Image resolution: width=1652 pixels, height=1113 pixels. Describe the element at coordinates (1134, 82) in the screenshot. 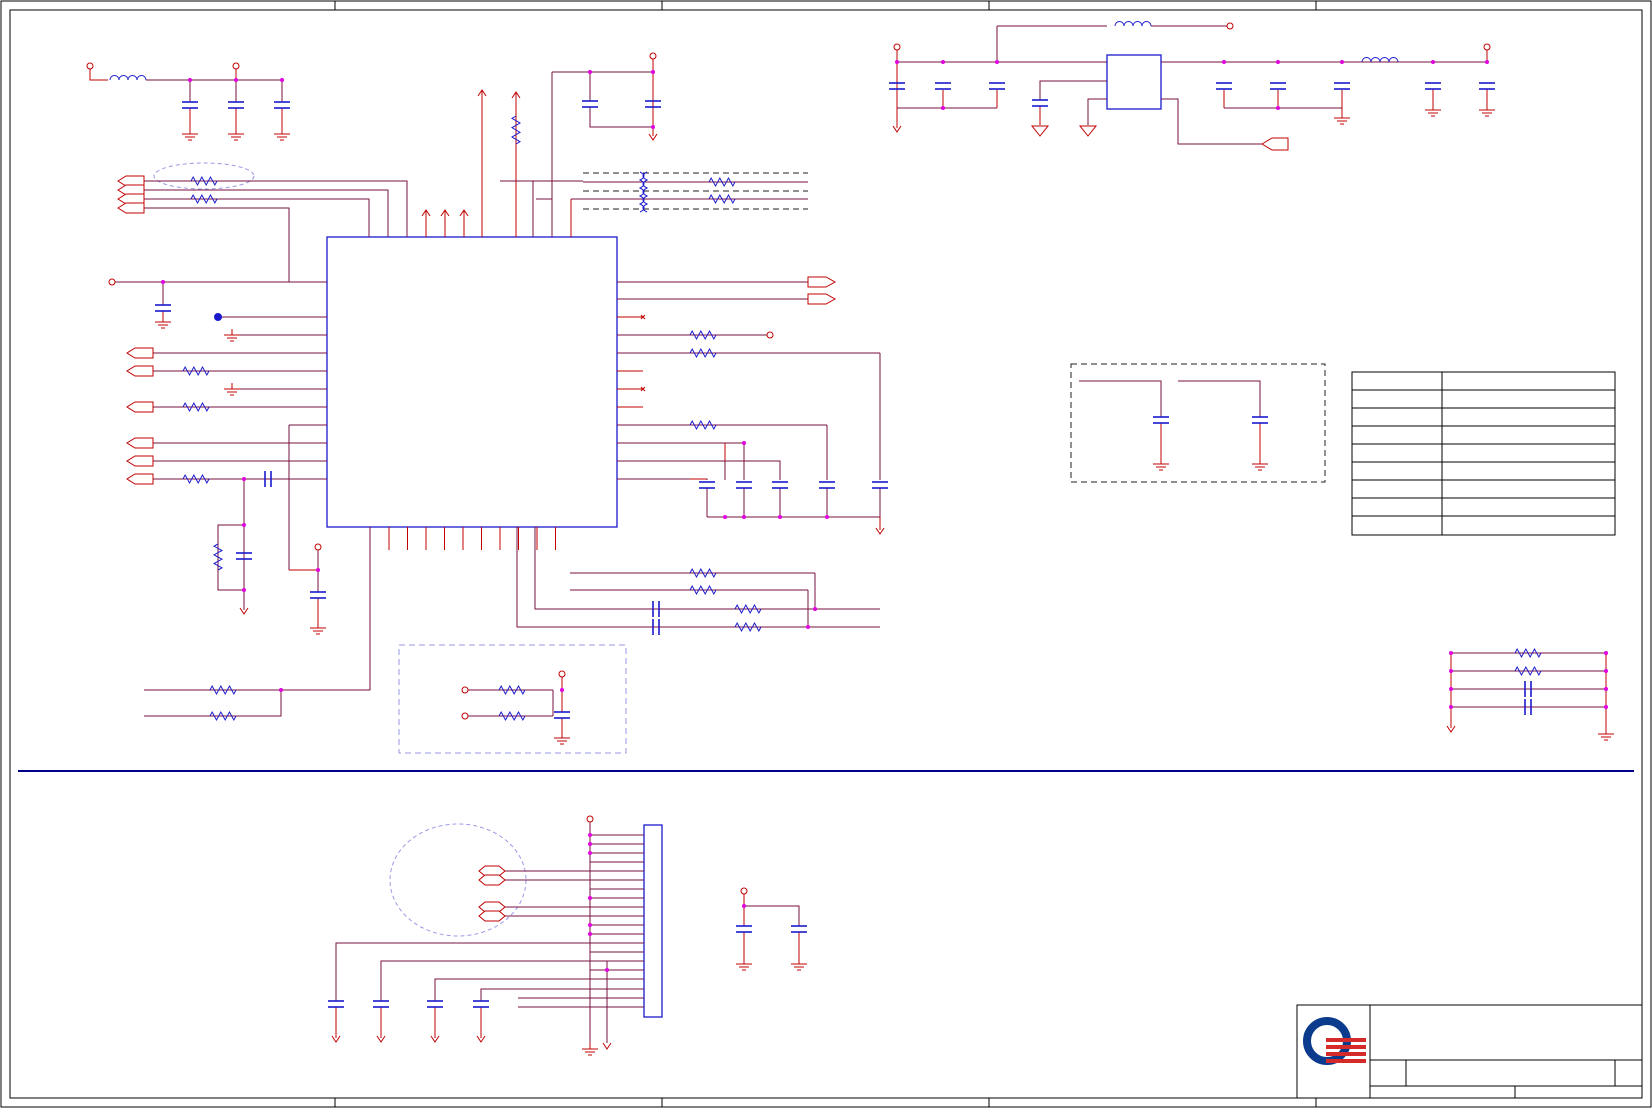

I see `voltage-regulator` at that location.